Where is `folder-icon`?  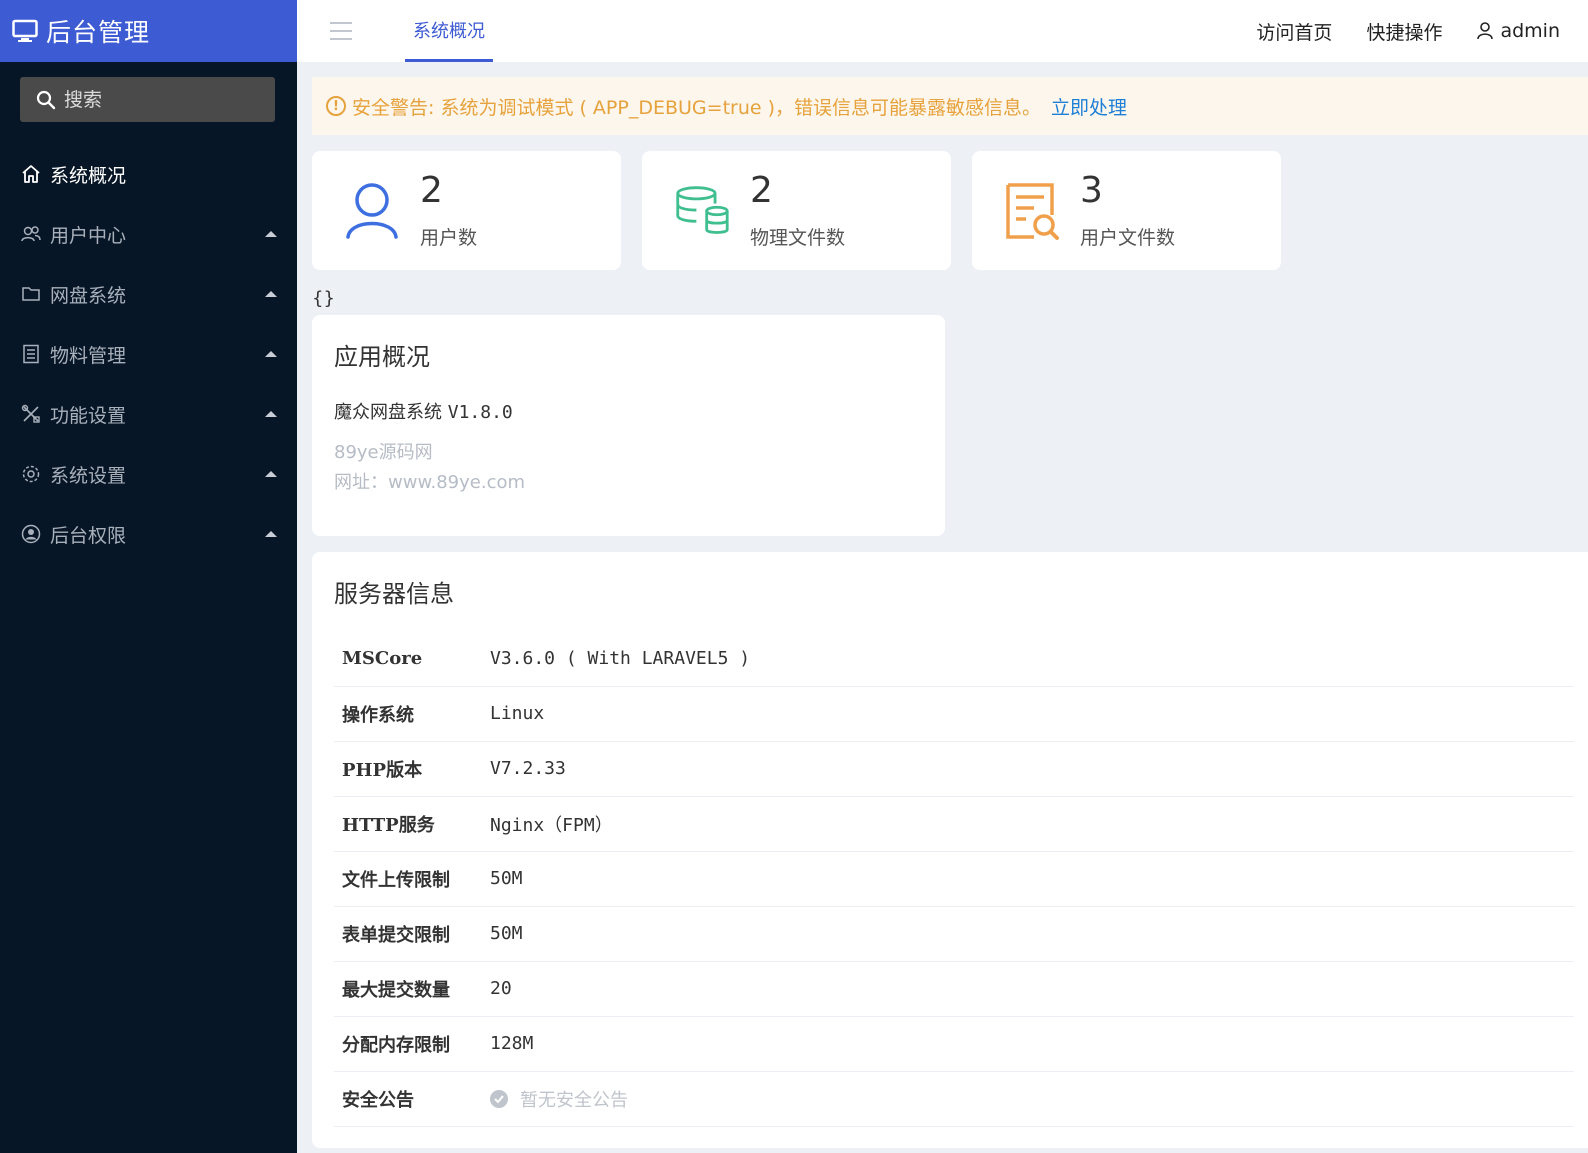
folder-icon is located at coordinates (31, 294).